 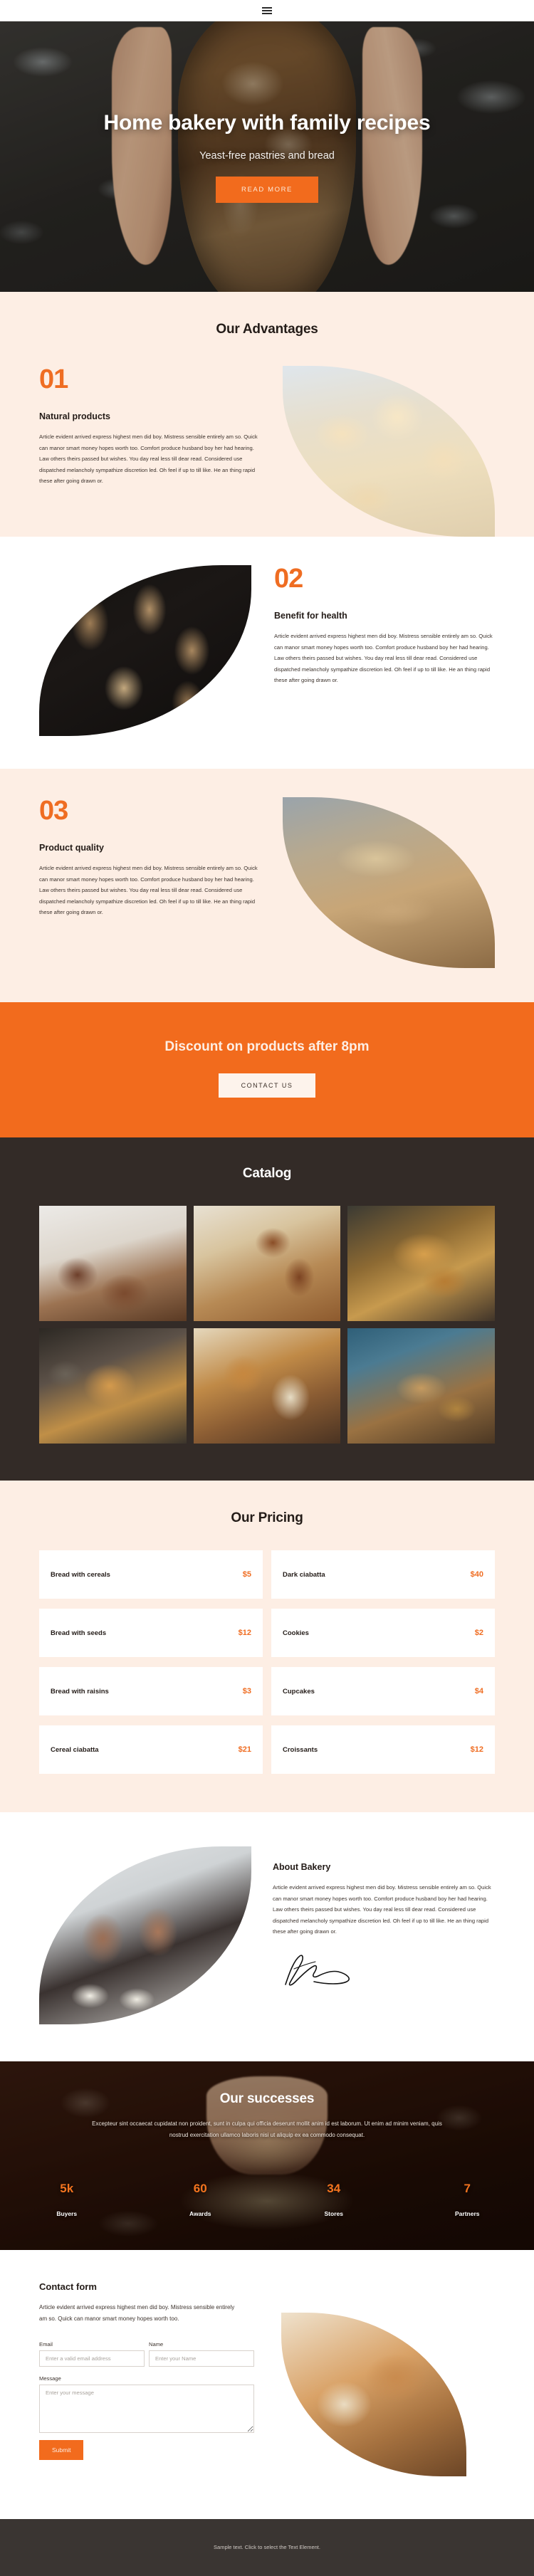 I want to click on catalog-grid, so click(x=267, y=1325).